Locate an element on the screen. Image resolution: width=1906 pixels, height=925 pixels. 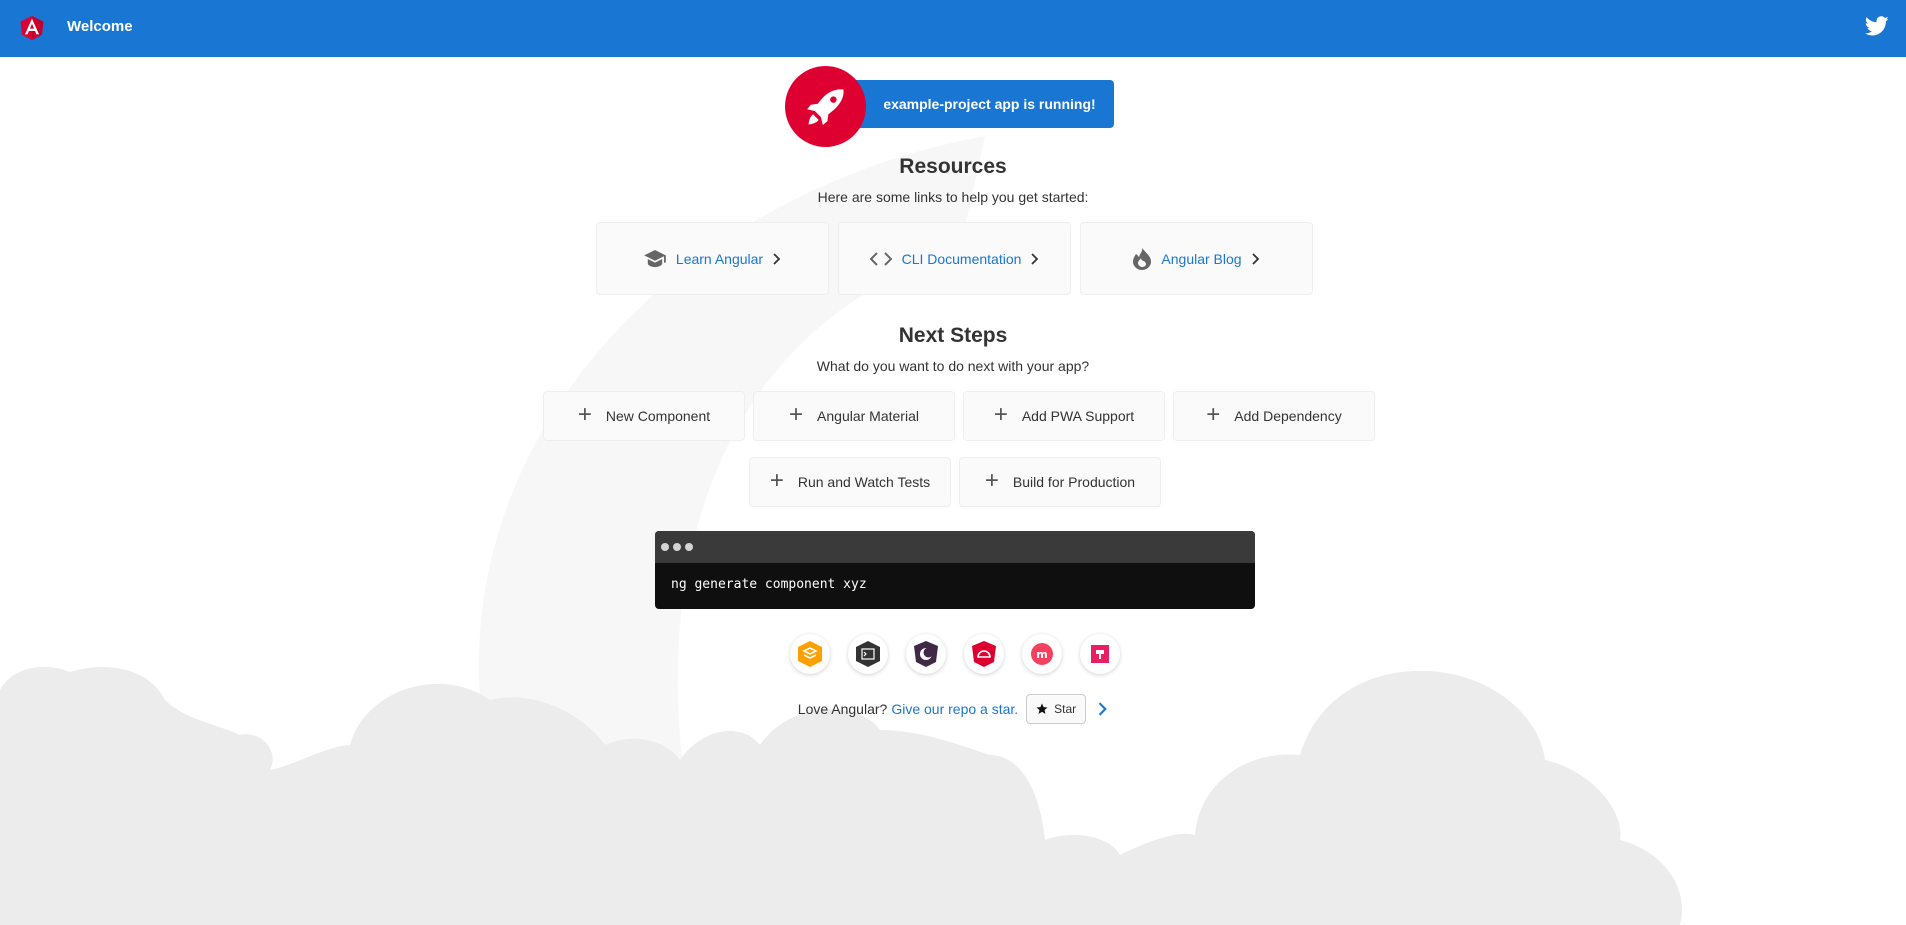
next-steps-heading: Next Steps is located at coordinates (953, 335).